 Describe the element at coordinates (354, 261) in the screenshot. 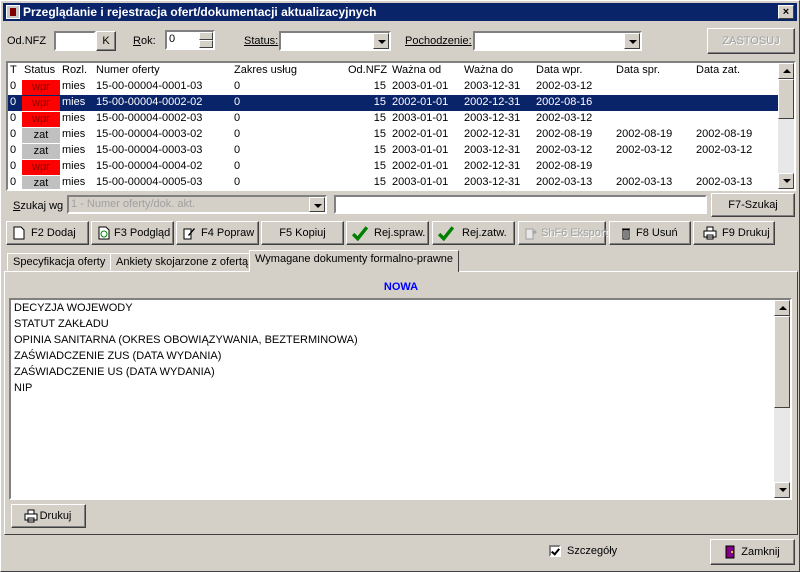

I see `tab-dokumenty: Wymagane dokumenty formalno-prawne` at that location.